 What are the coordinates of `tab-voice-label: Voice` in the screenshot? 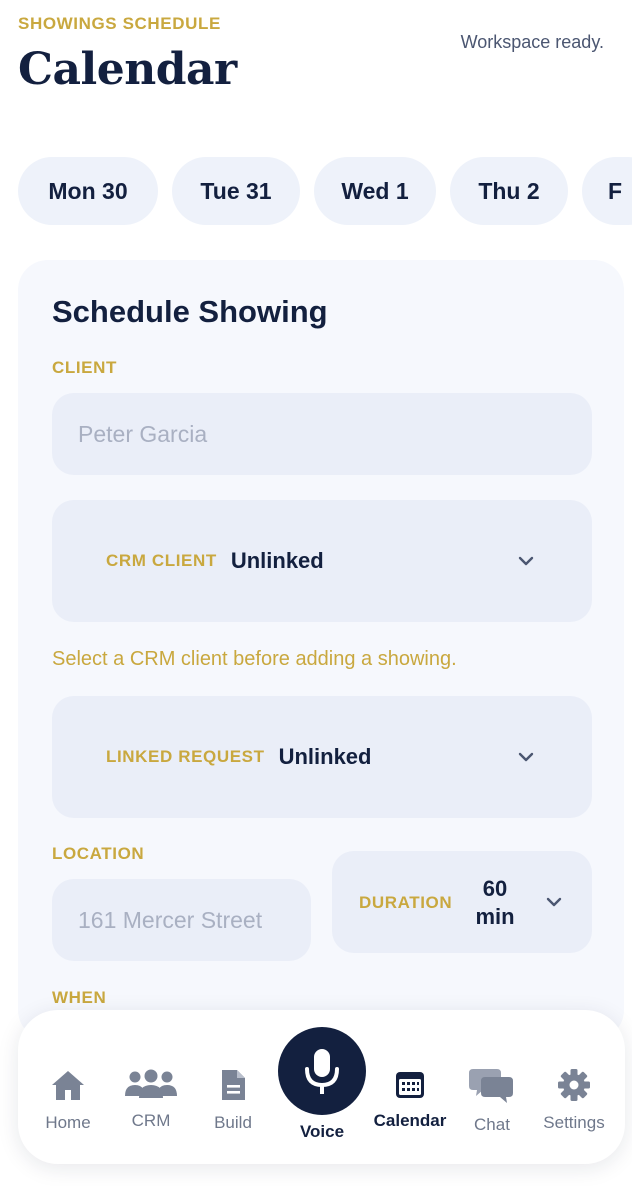 It's located at (322, 1131).